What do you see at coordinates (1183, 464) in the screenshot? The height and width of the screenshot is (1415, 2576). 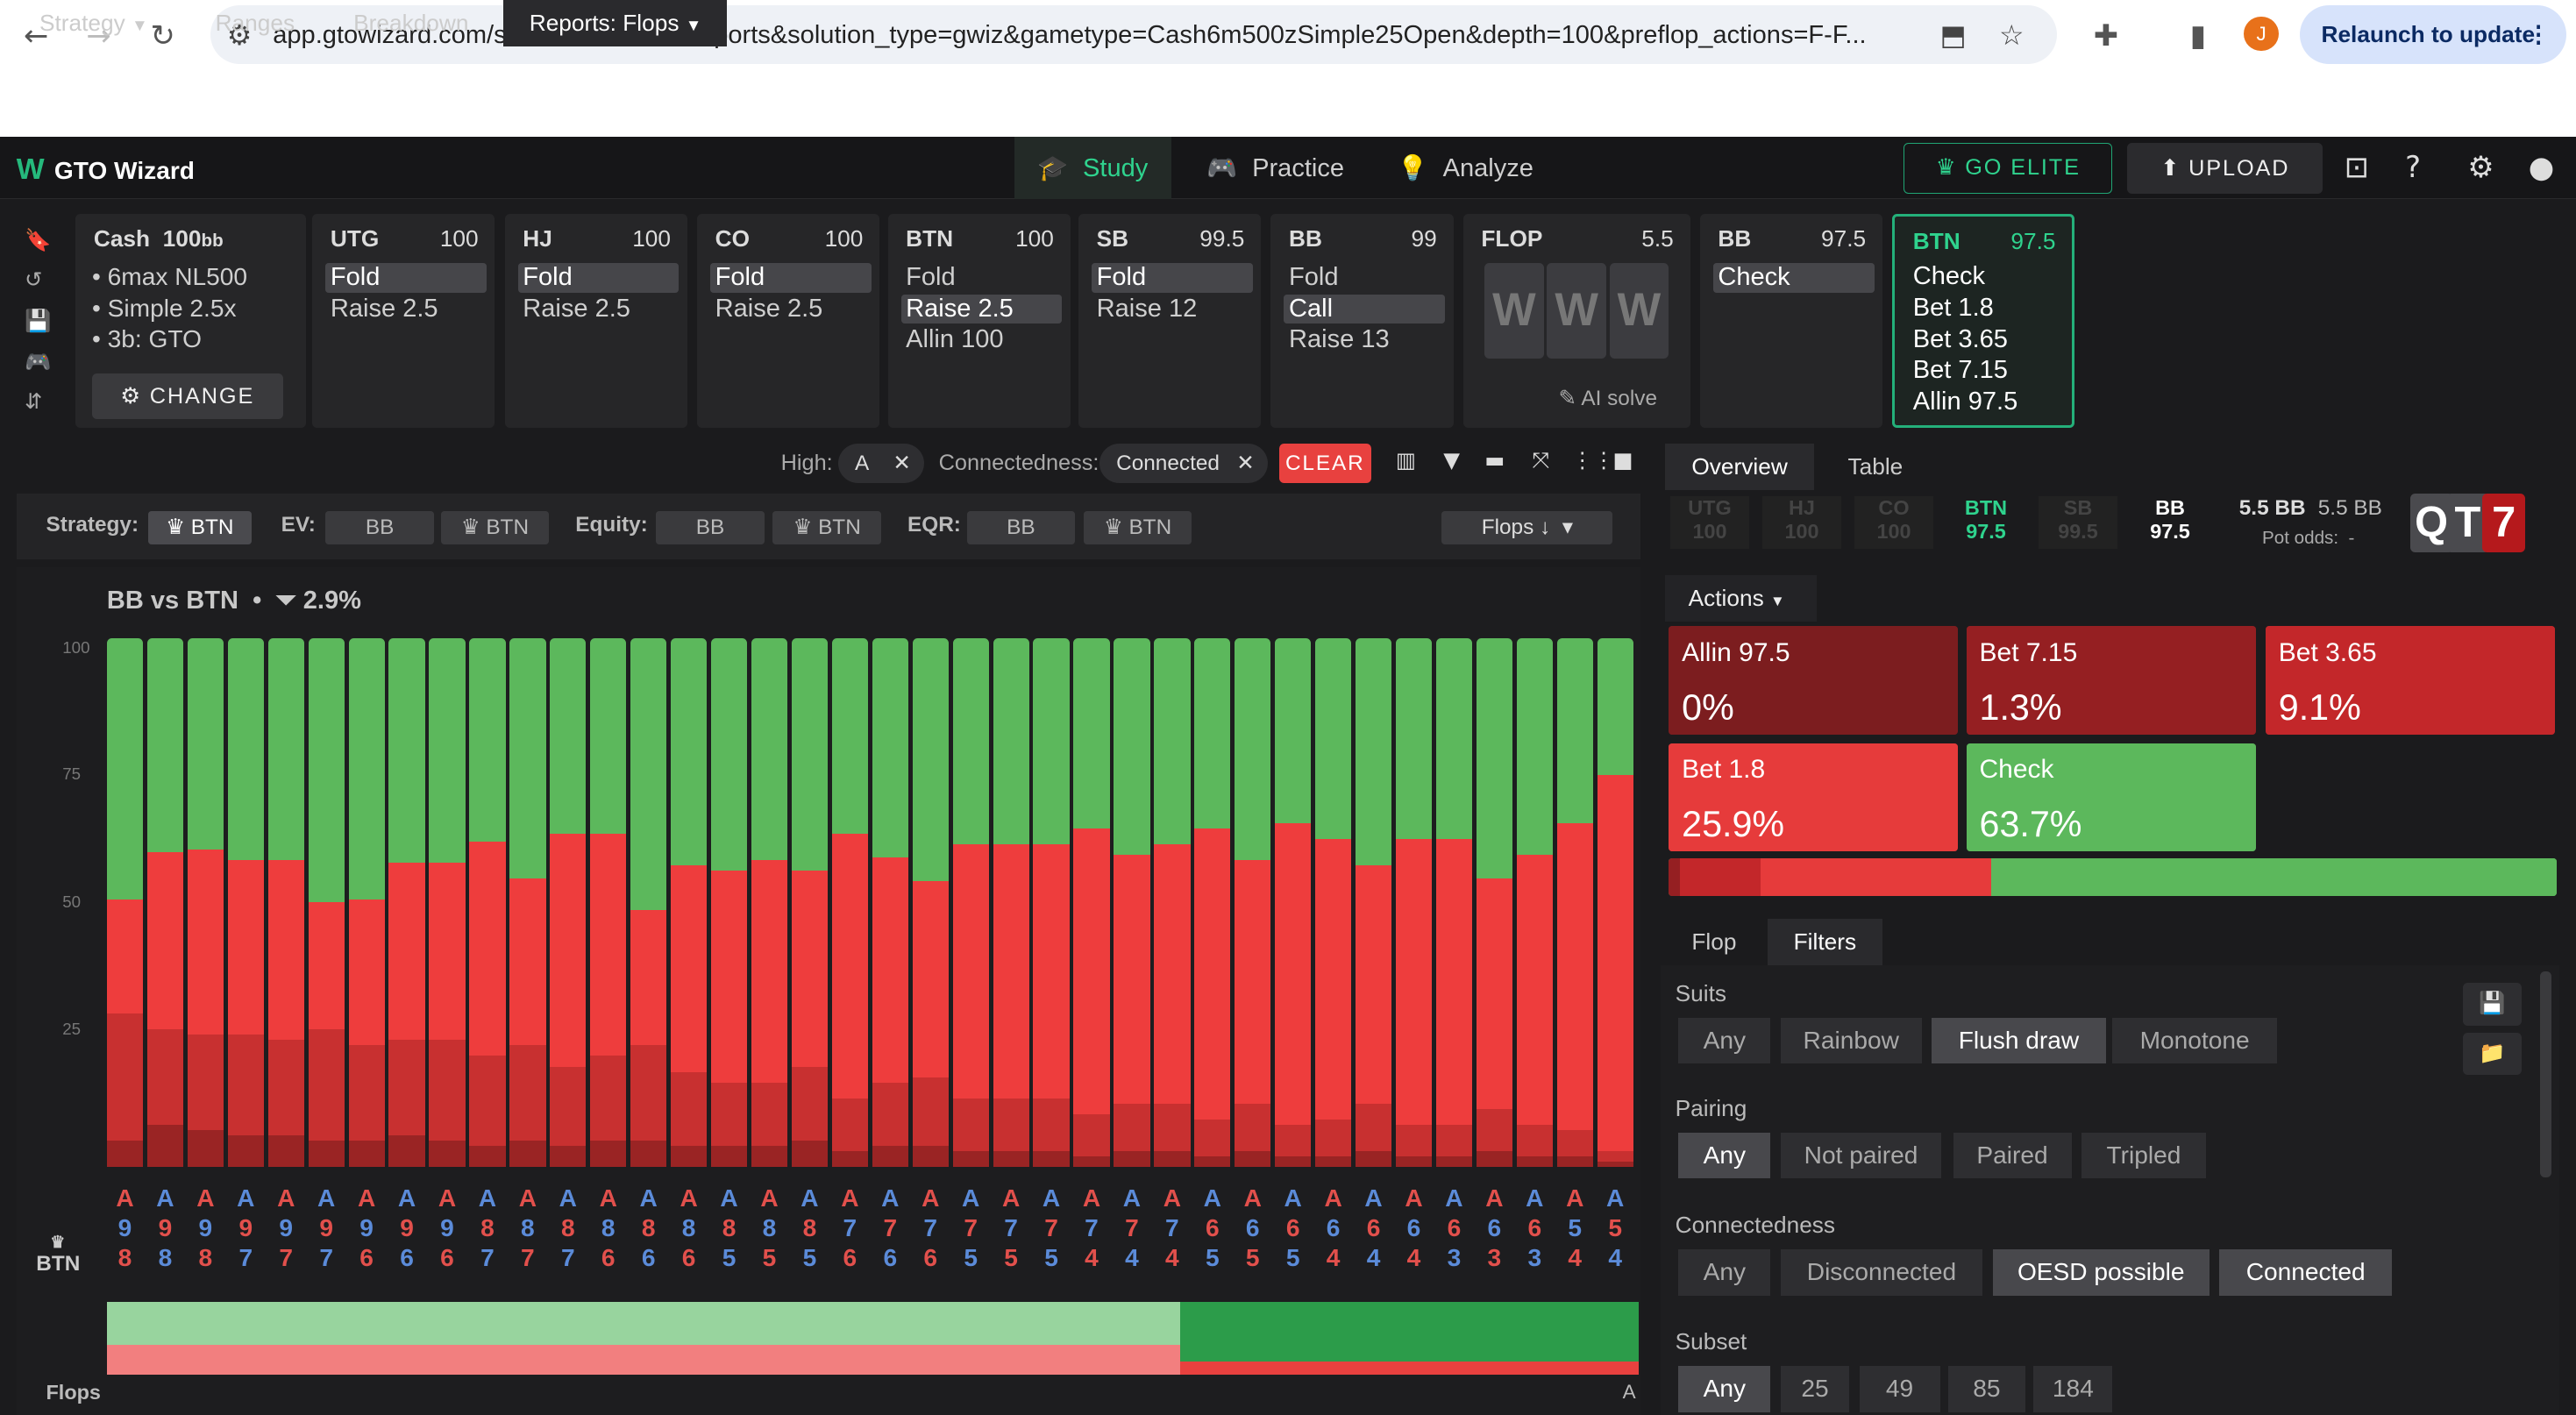 I see `connectedness-filter-chip: Connected ✕` at bounding box center [1183, 464].